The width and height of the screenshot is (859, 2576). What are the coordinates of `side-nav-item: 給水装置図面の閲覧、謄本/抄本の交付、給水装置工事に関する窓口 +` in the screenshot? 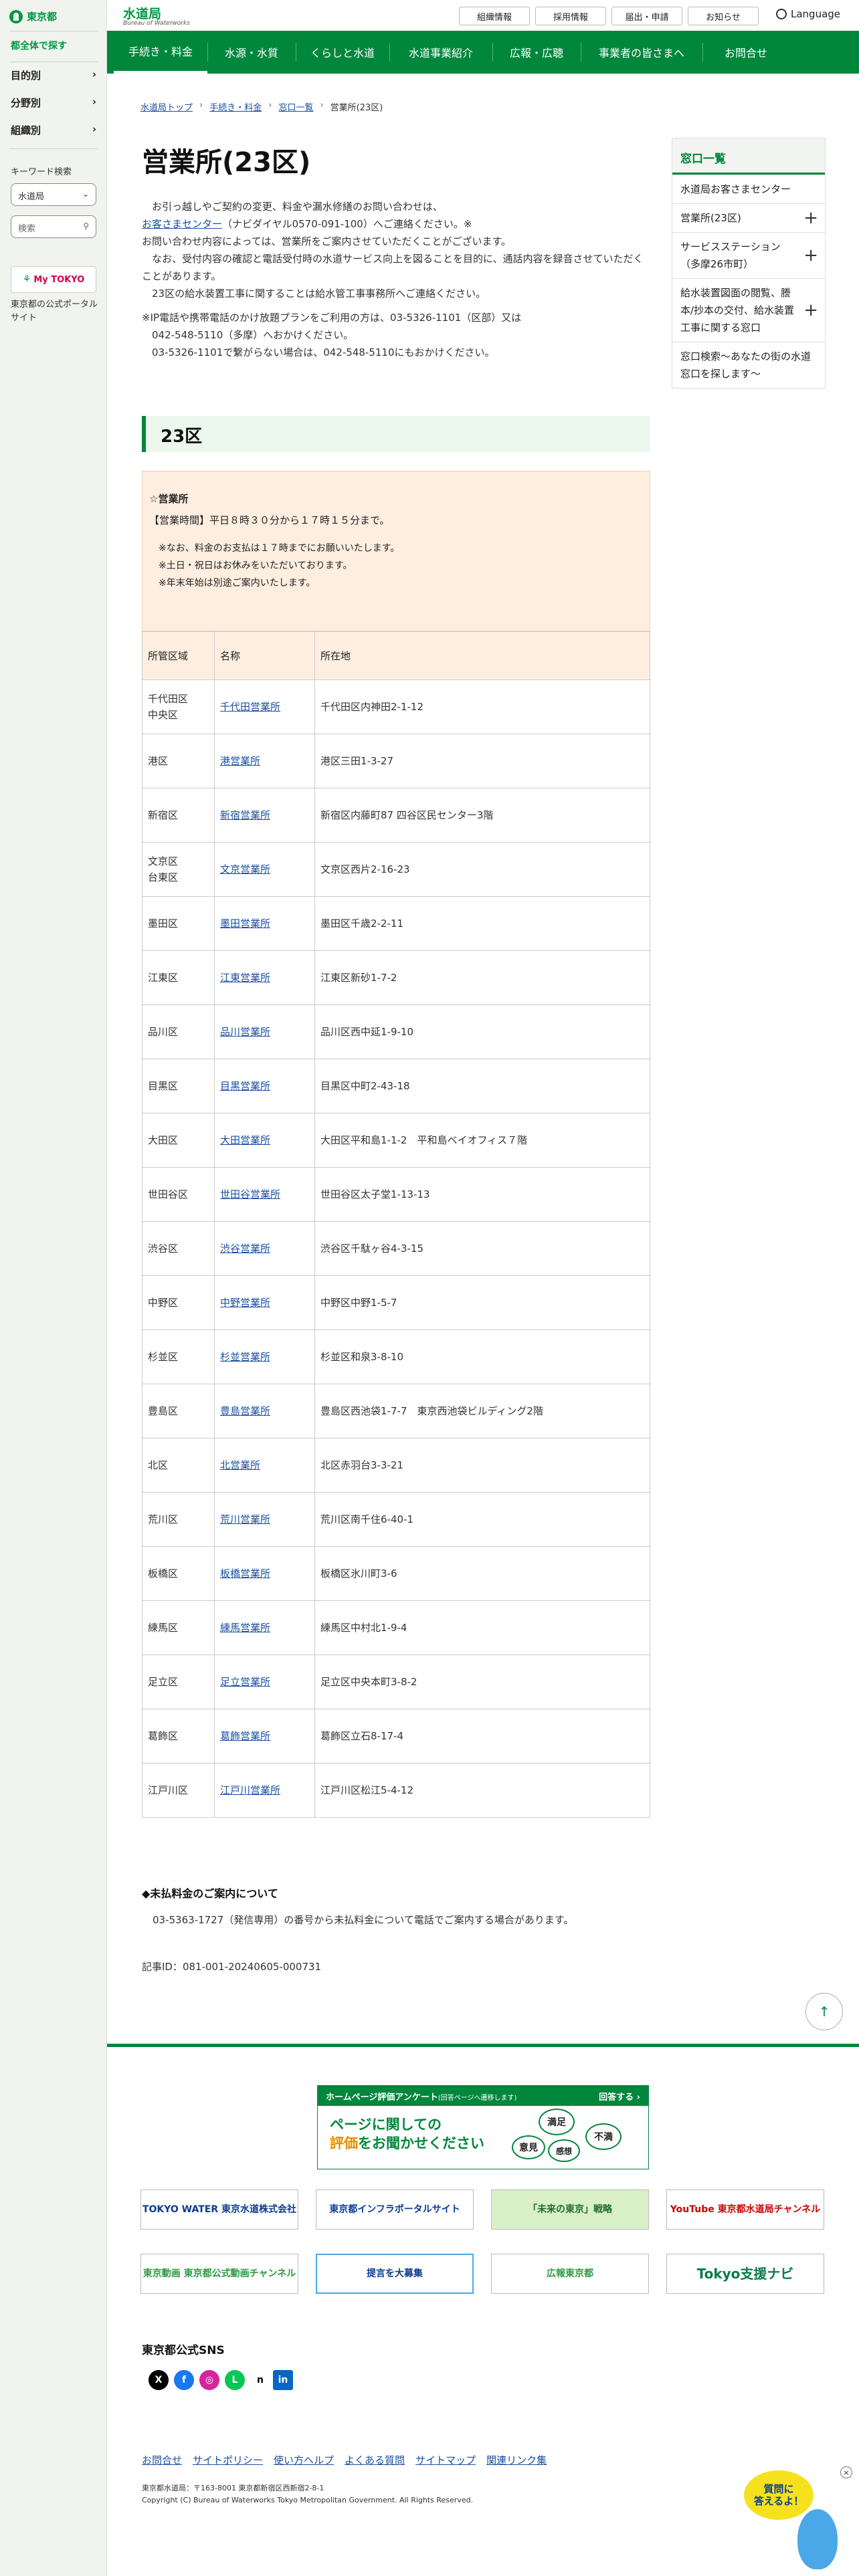 It's located at (748, 310).